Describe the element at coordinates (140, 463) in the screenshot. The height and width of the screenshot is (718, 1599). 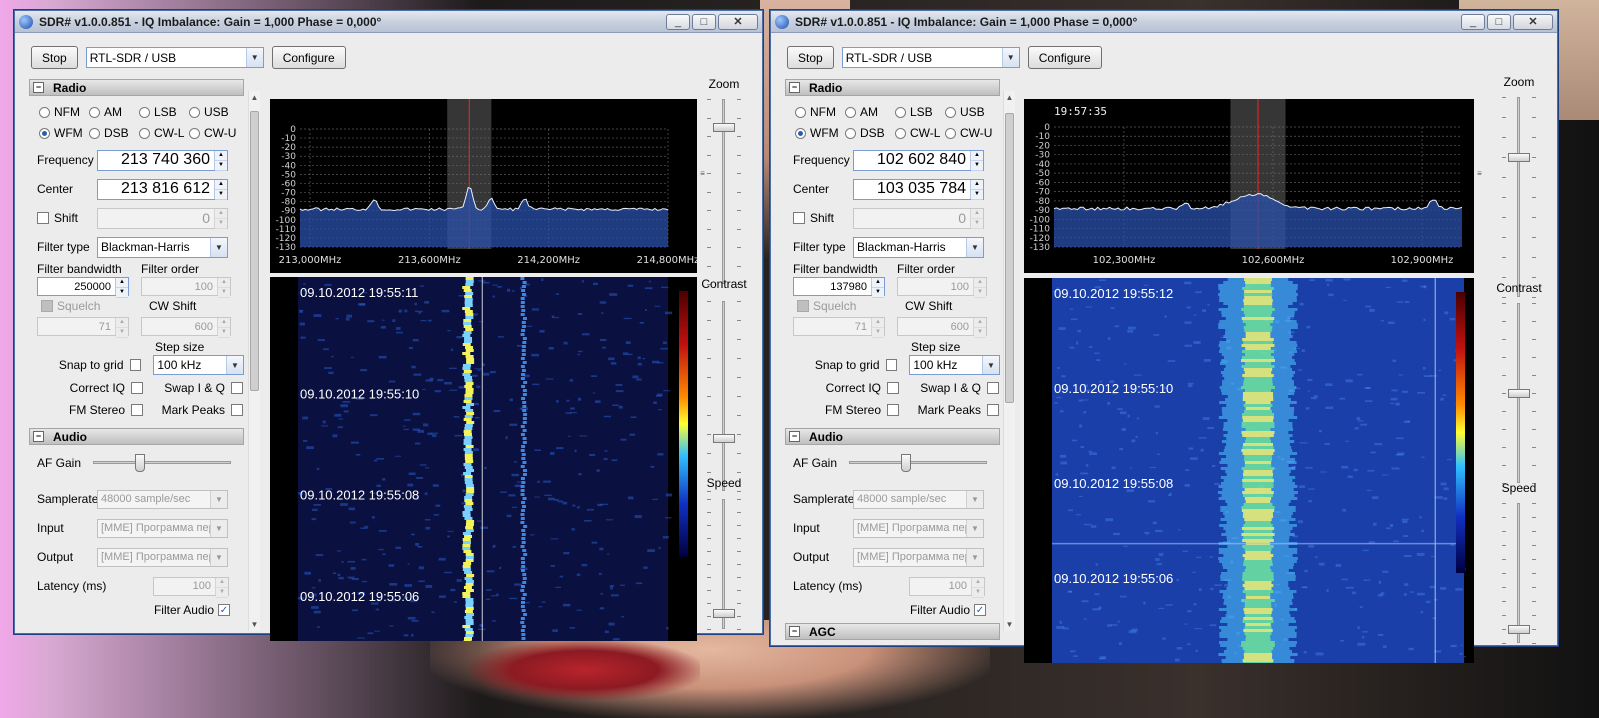
I see `af-gain-thumb` at that location.